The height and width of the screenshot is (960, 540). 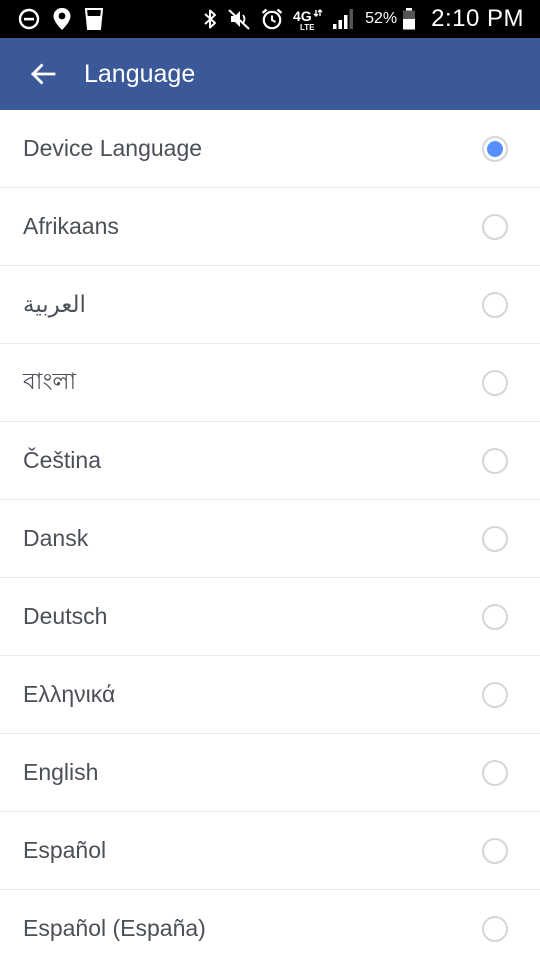 I want to click on signal-icon, so click(x=344, y=19).